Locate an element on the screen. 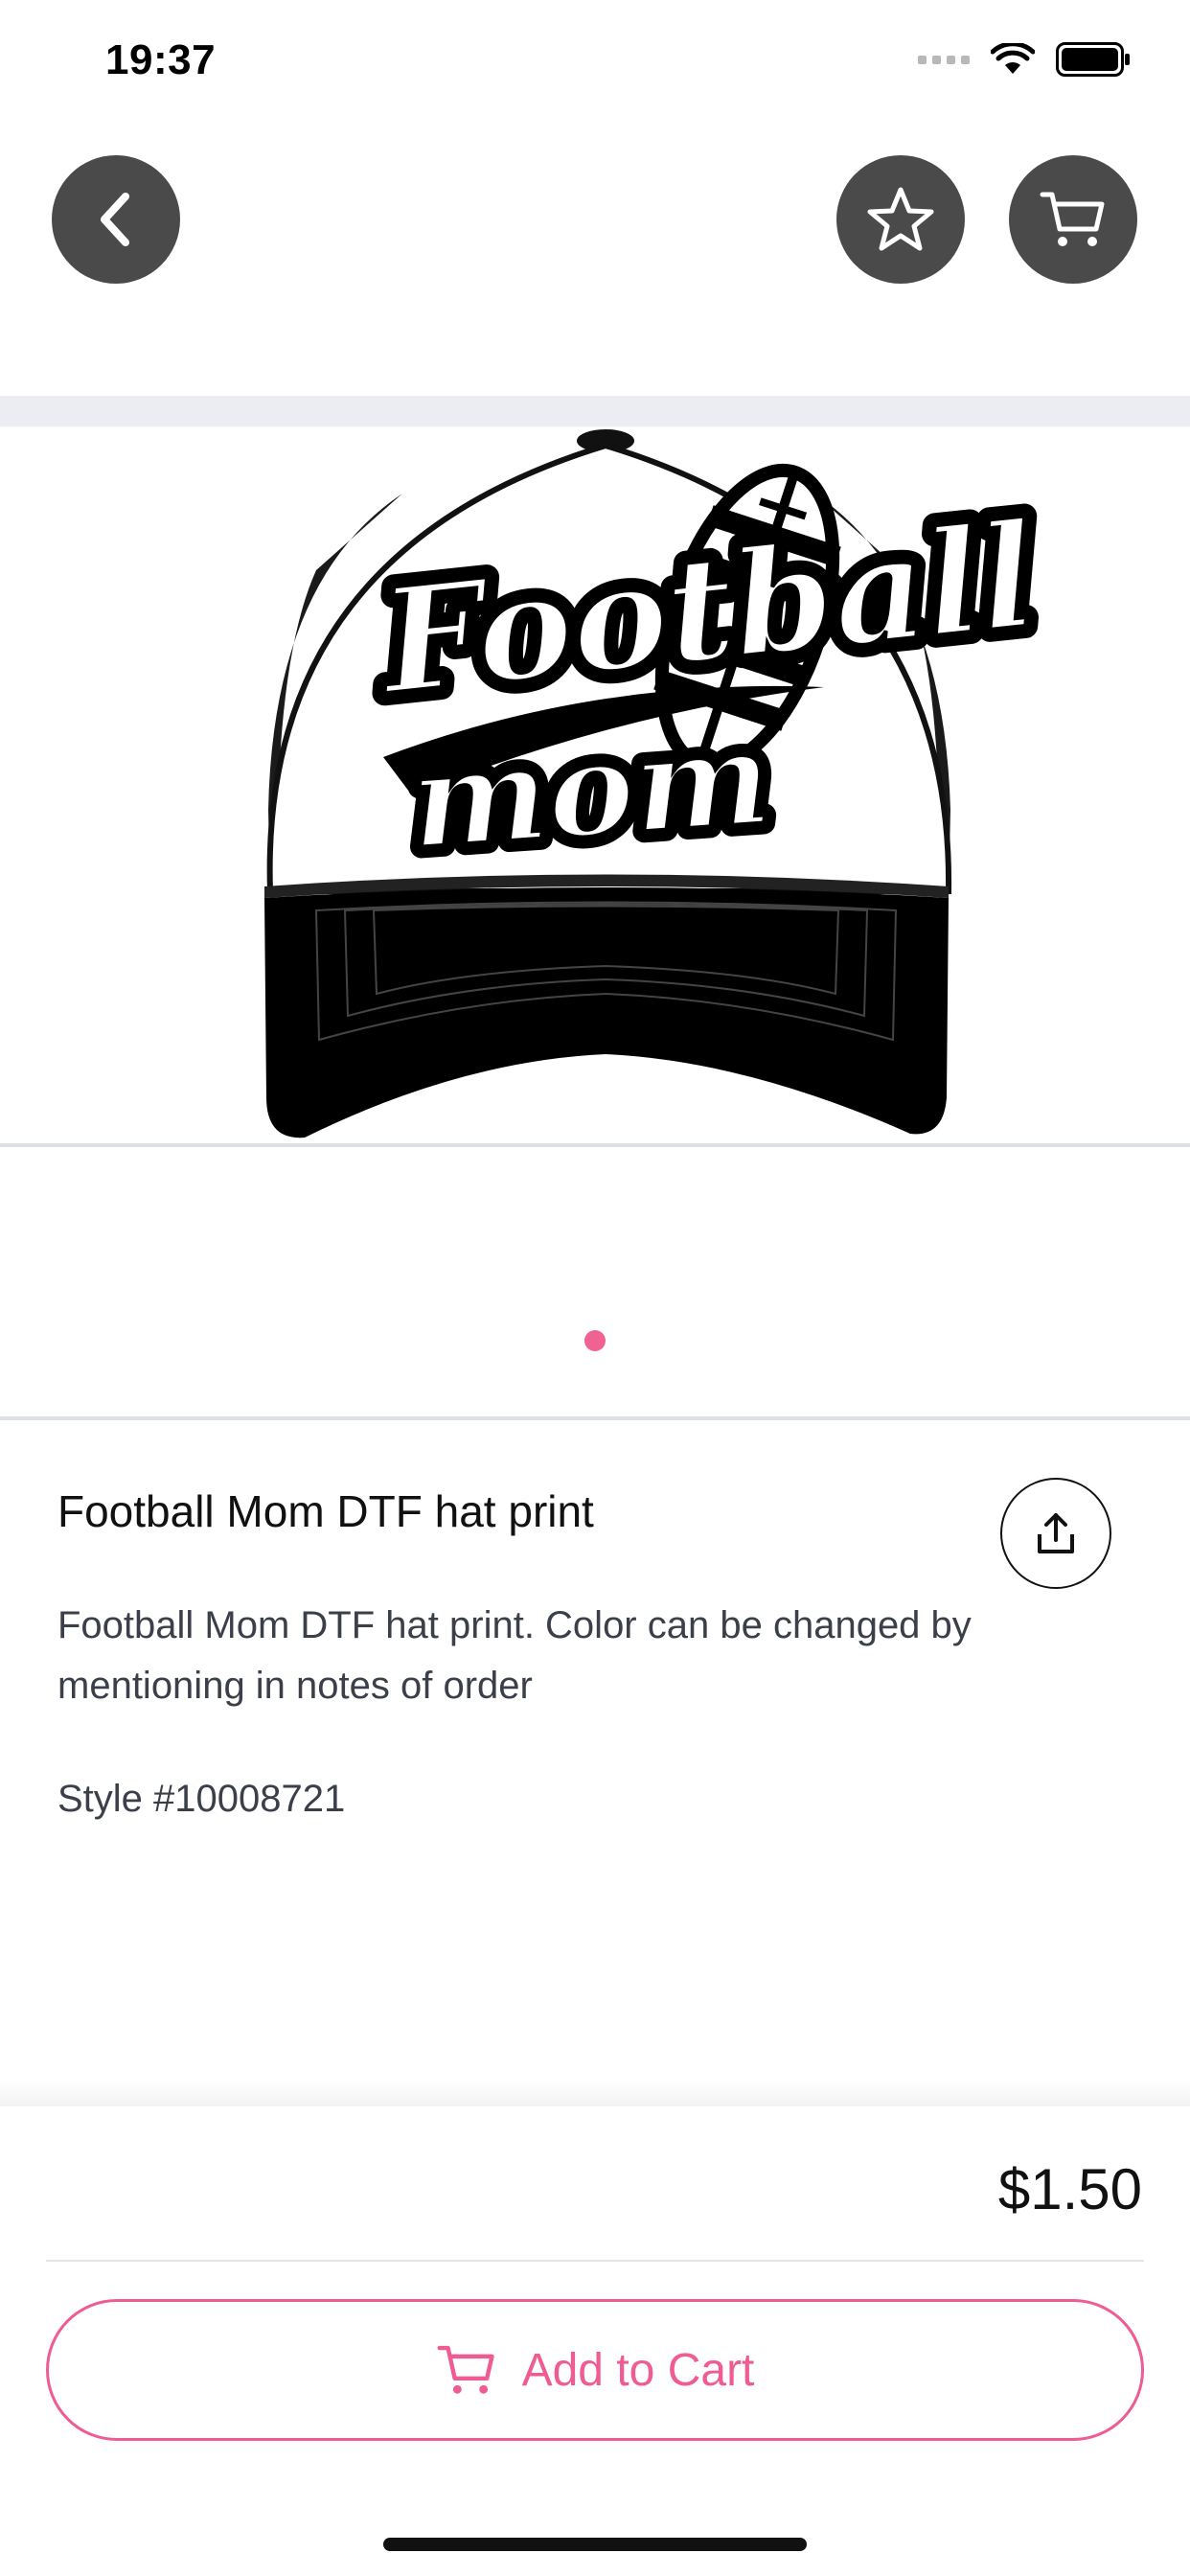 The height and width of the screenshot is (2576, 1190). status-indicators is located at coordinates (1025, 59).